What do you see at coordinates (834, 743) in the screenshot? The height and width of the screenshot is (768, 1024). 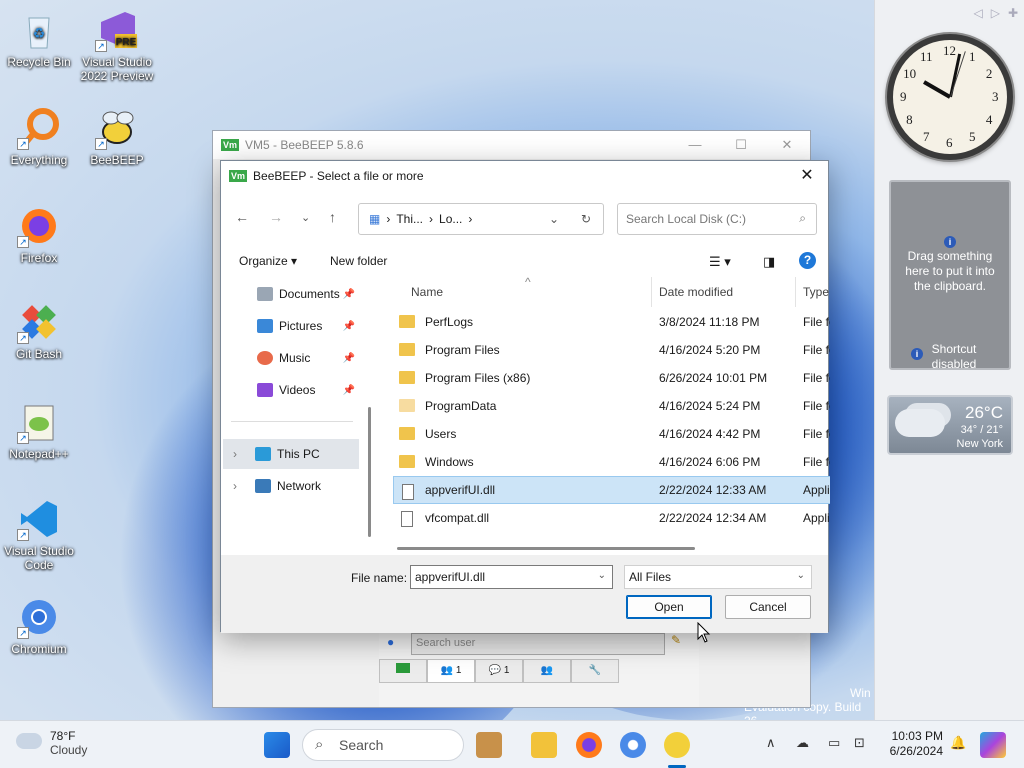 I see `display-icon: ▭` at bounding box center [834, 743].